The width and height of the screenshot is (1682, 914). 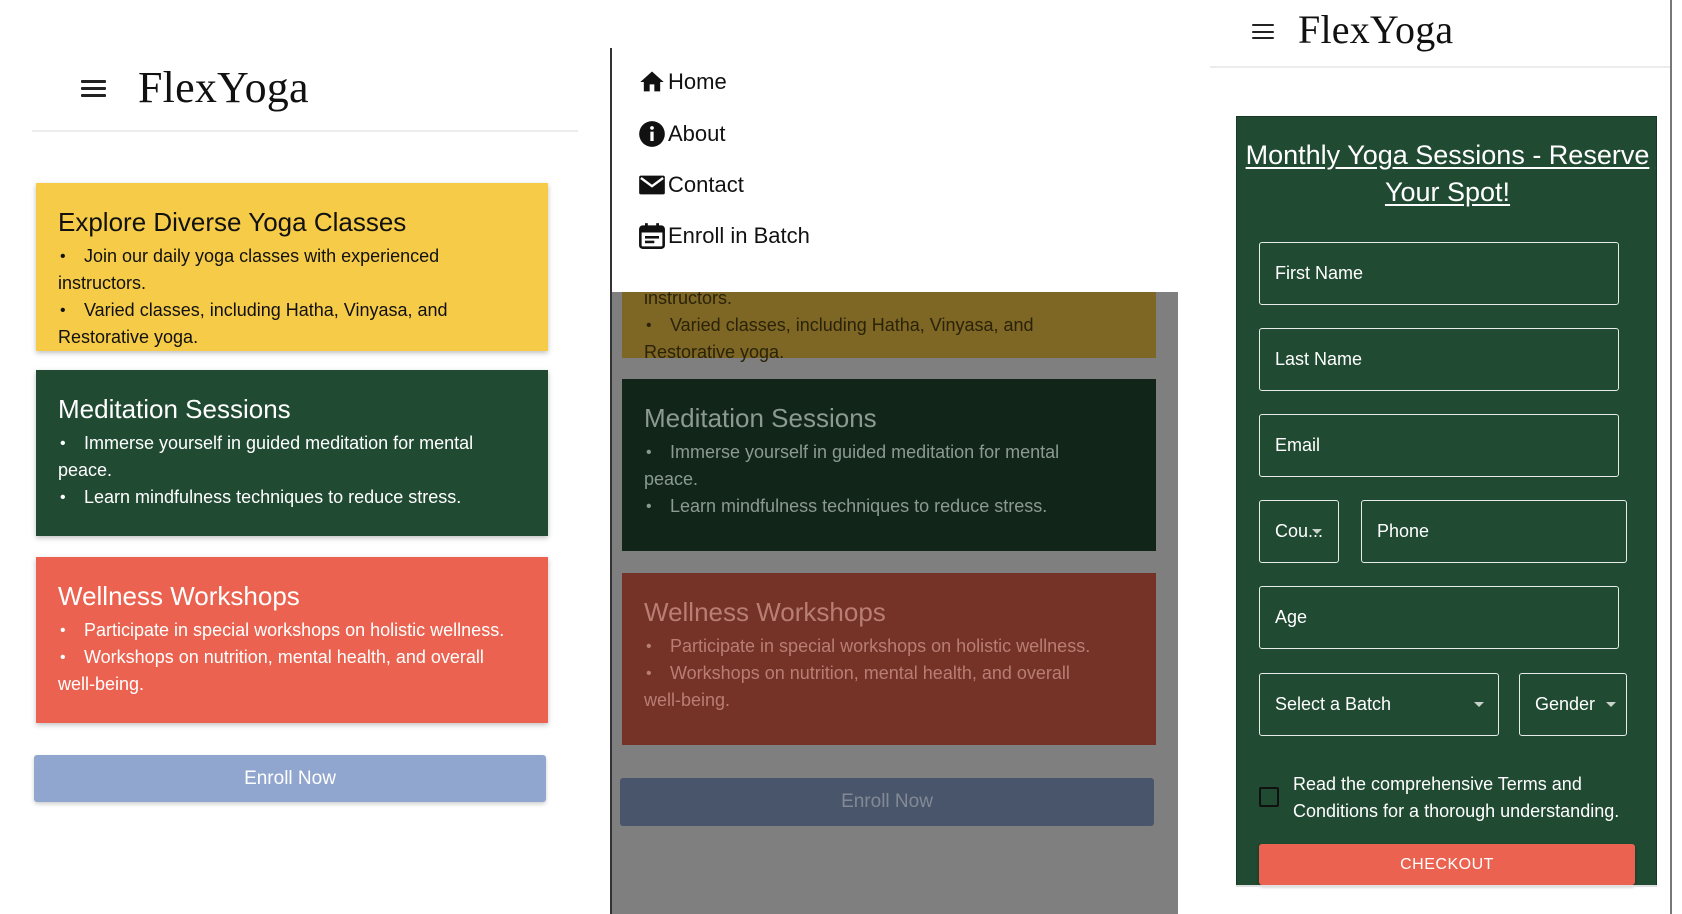 What do you see at coordinates (739, 235) in the screenshot?
I see `nav-label: Enroll in Batch` at bounding box center [739, 235].